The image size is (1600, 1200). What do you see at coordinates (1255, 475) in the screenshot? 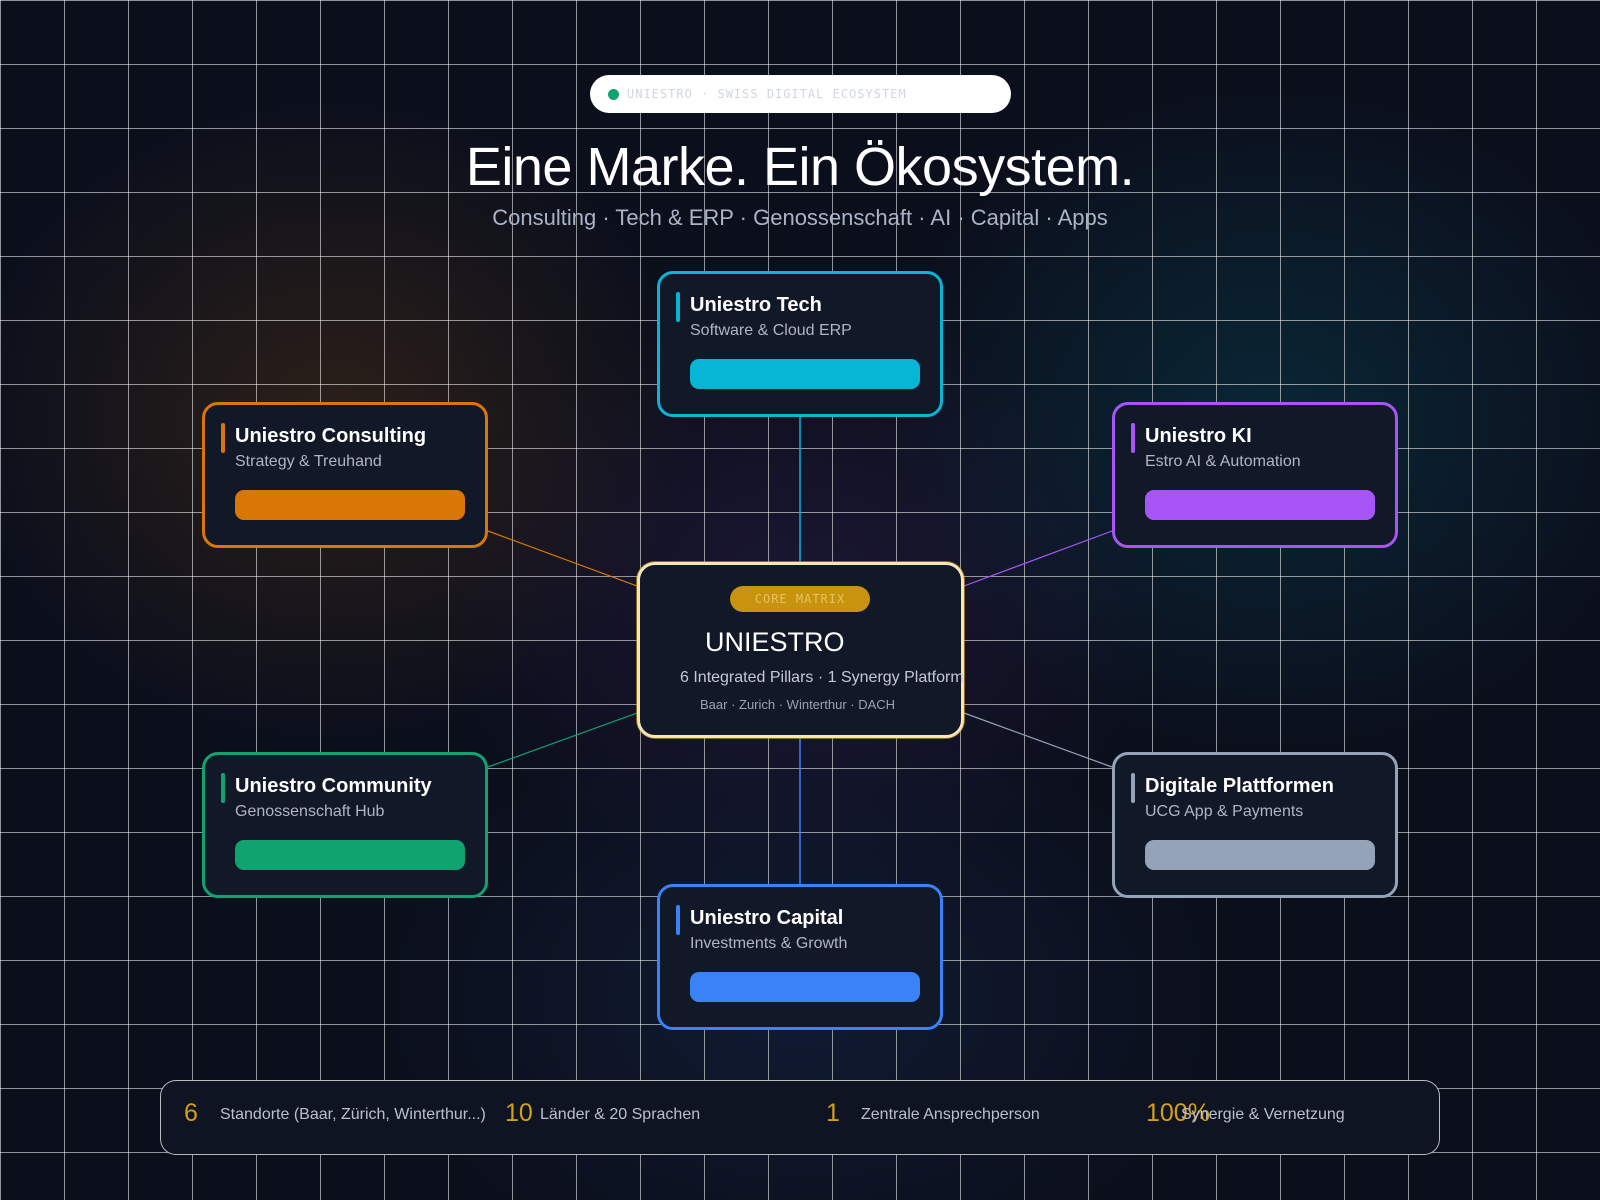
I see `pillar-card-ki: Uniestro KI Estro AI & Automation` at bounding box center [1255, 475].